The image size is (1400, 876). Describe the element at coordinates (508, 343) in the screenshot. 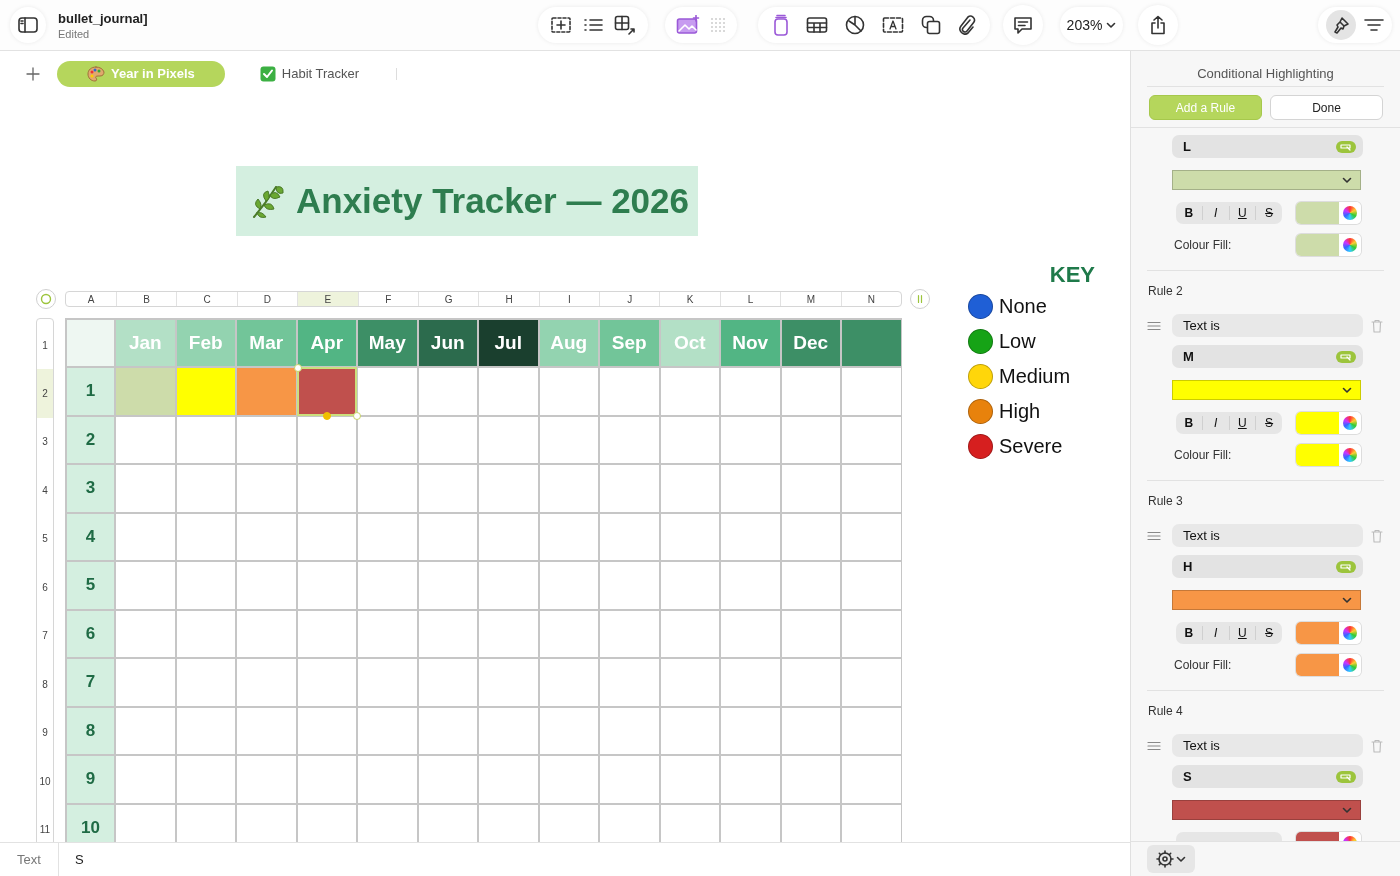

I see `month-header: Jul` at that location.